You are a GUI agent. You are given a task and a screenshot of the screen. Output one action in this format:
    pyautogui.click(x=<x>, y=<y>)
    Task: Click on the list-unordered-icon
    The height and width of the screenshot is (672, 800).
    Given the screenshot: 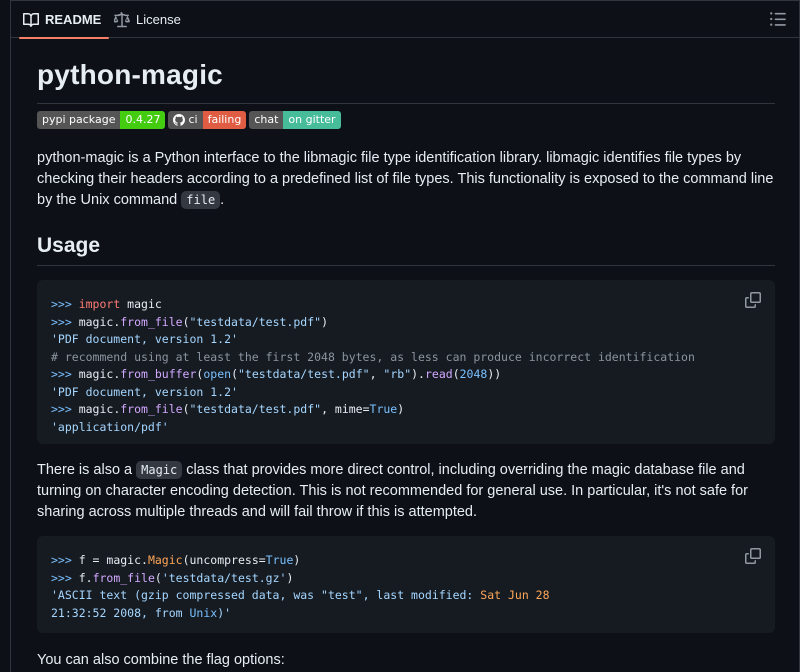 What is the action you would take?
    pyautogui.click(x=778, y=19)
    